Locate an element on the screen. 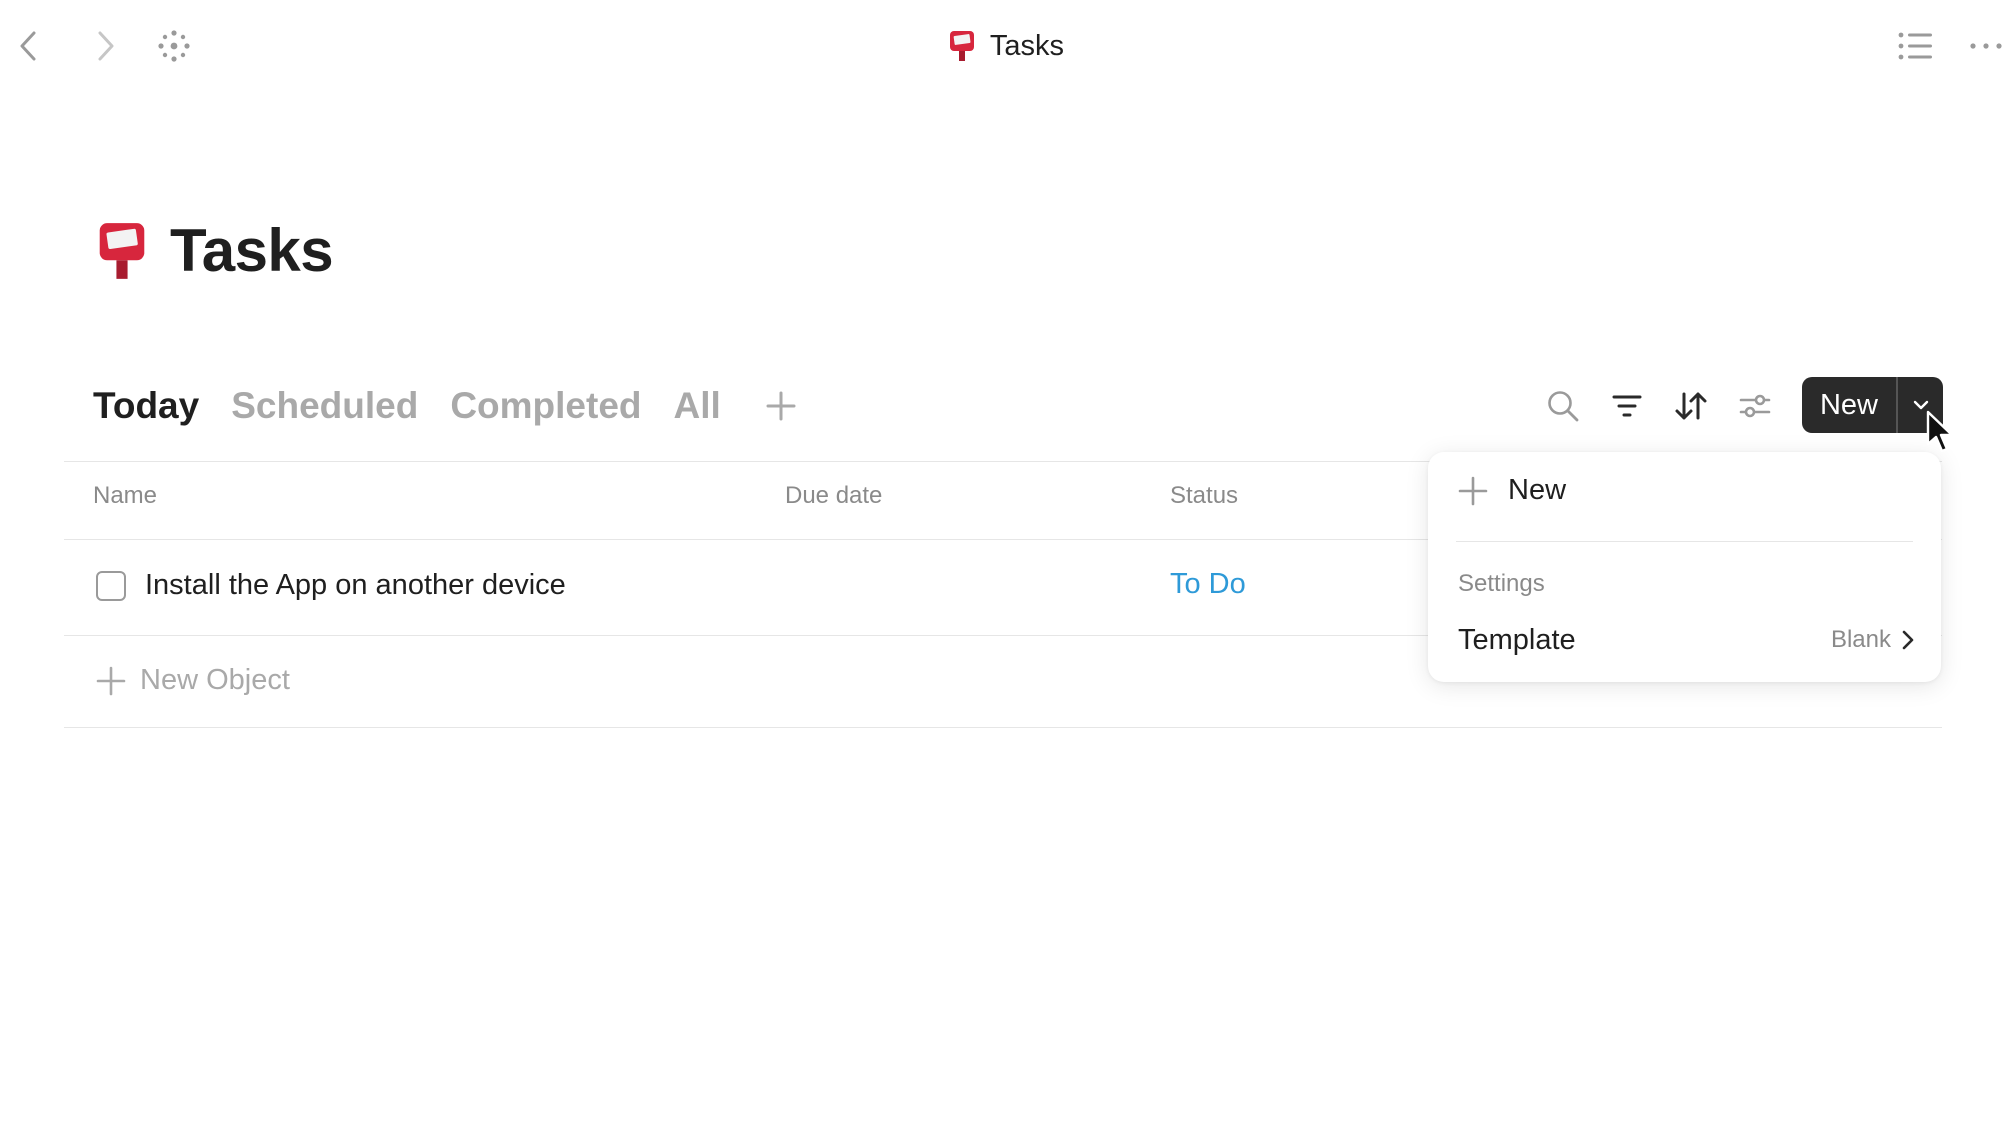 This screenshot has width=2012, height=1141. list-view-button is located at coordinates (1916, 46).